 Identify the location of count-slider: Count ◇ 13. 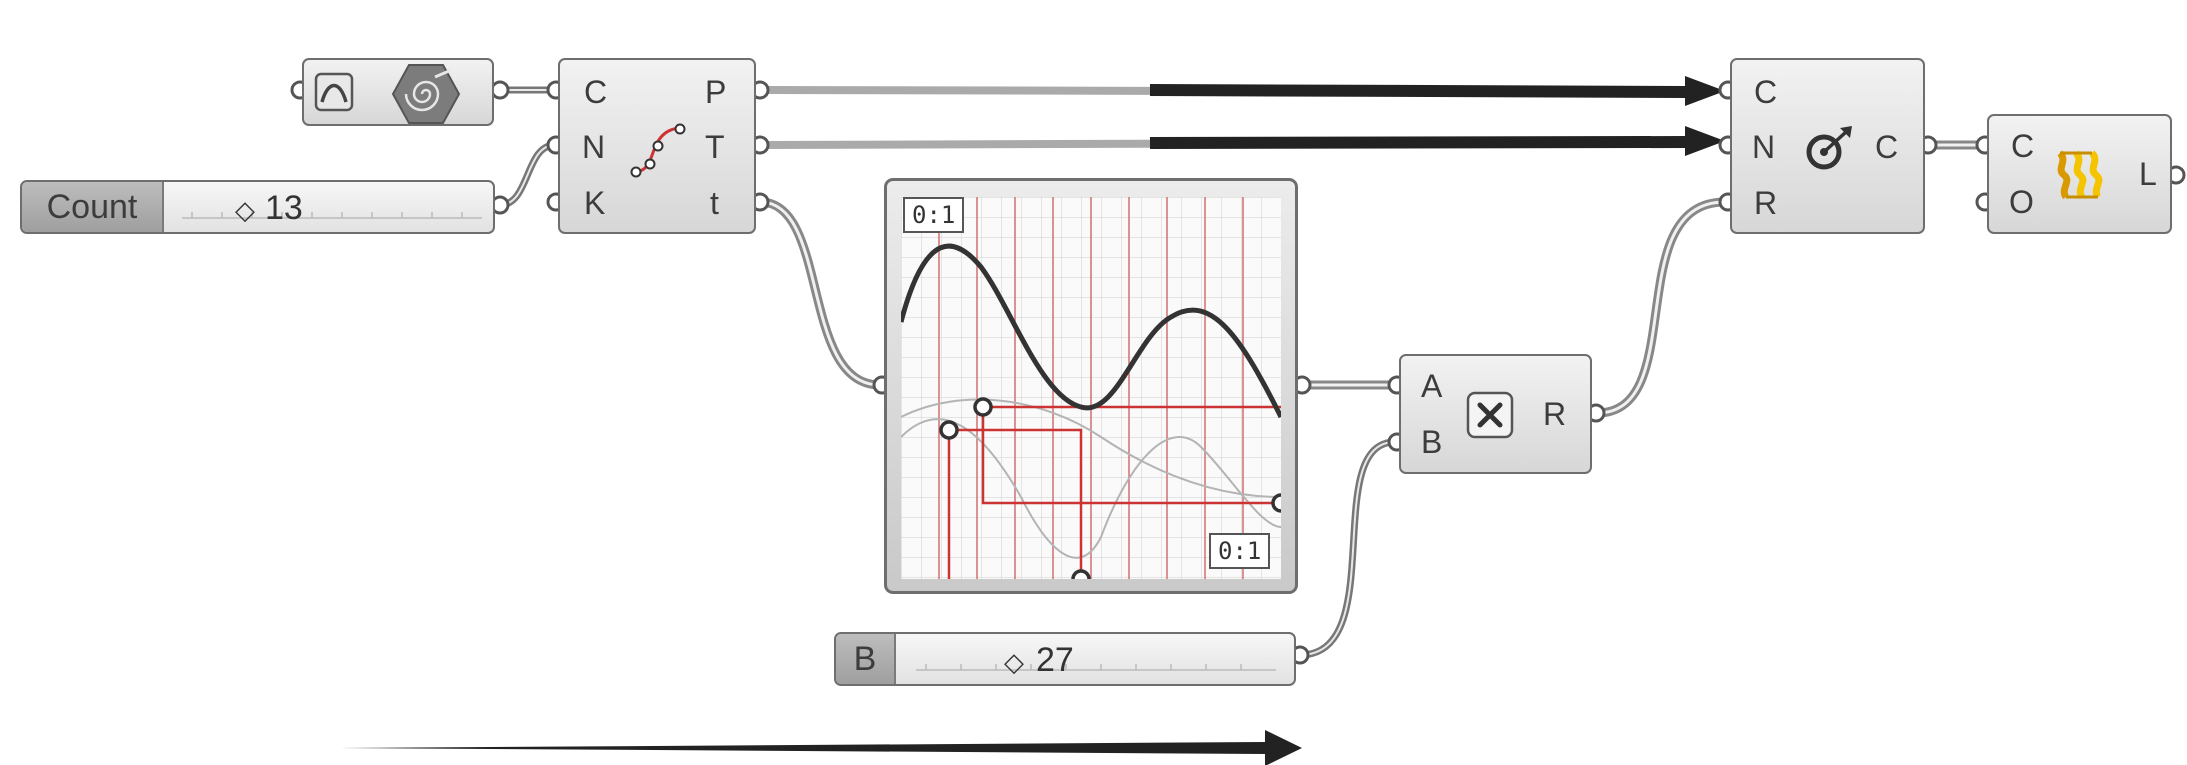
(257, 207).